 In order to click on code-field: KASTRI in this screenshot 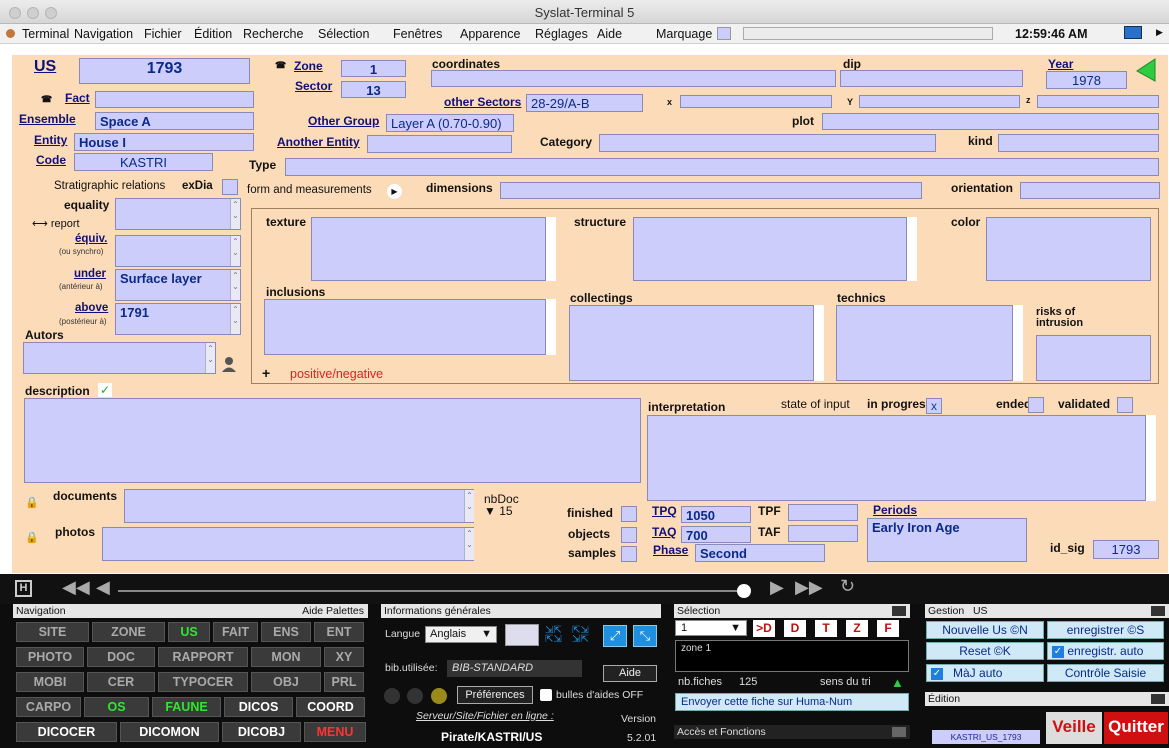, I will do `click(143, 162)`.